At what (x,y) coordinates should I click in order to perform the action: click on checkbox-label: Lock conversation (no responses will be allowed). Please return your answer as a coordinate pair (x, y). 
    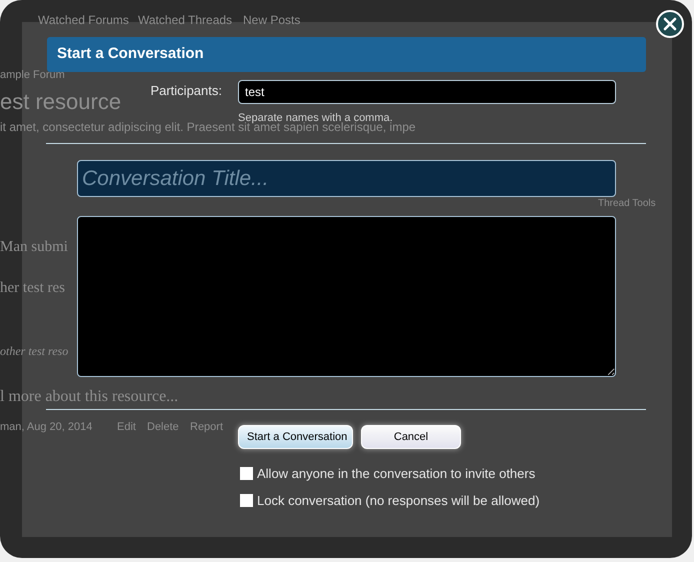
    Looking at the image, I should click on (398, 501).